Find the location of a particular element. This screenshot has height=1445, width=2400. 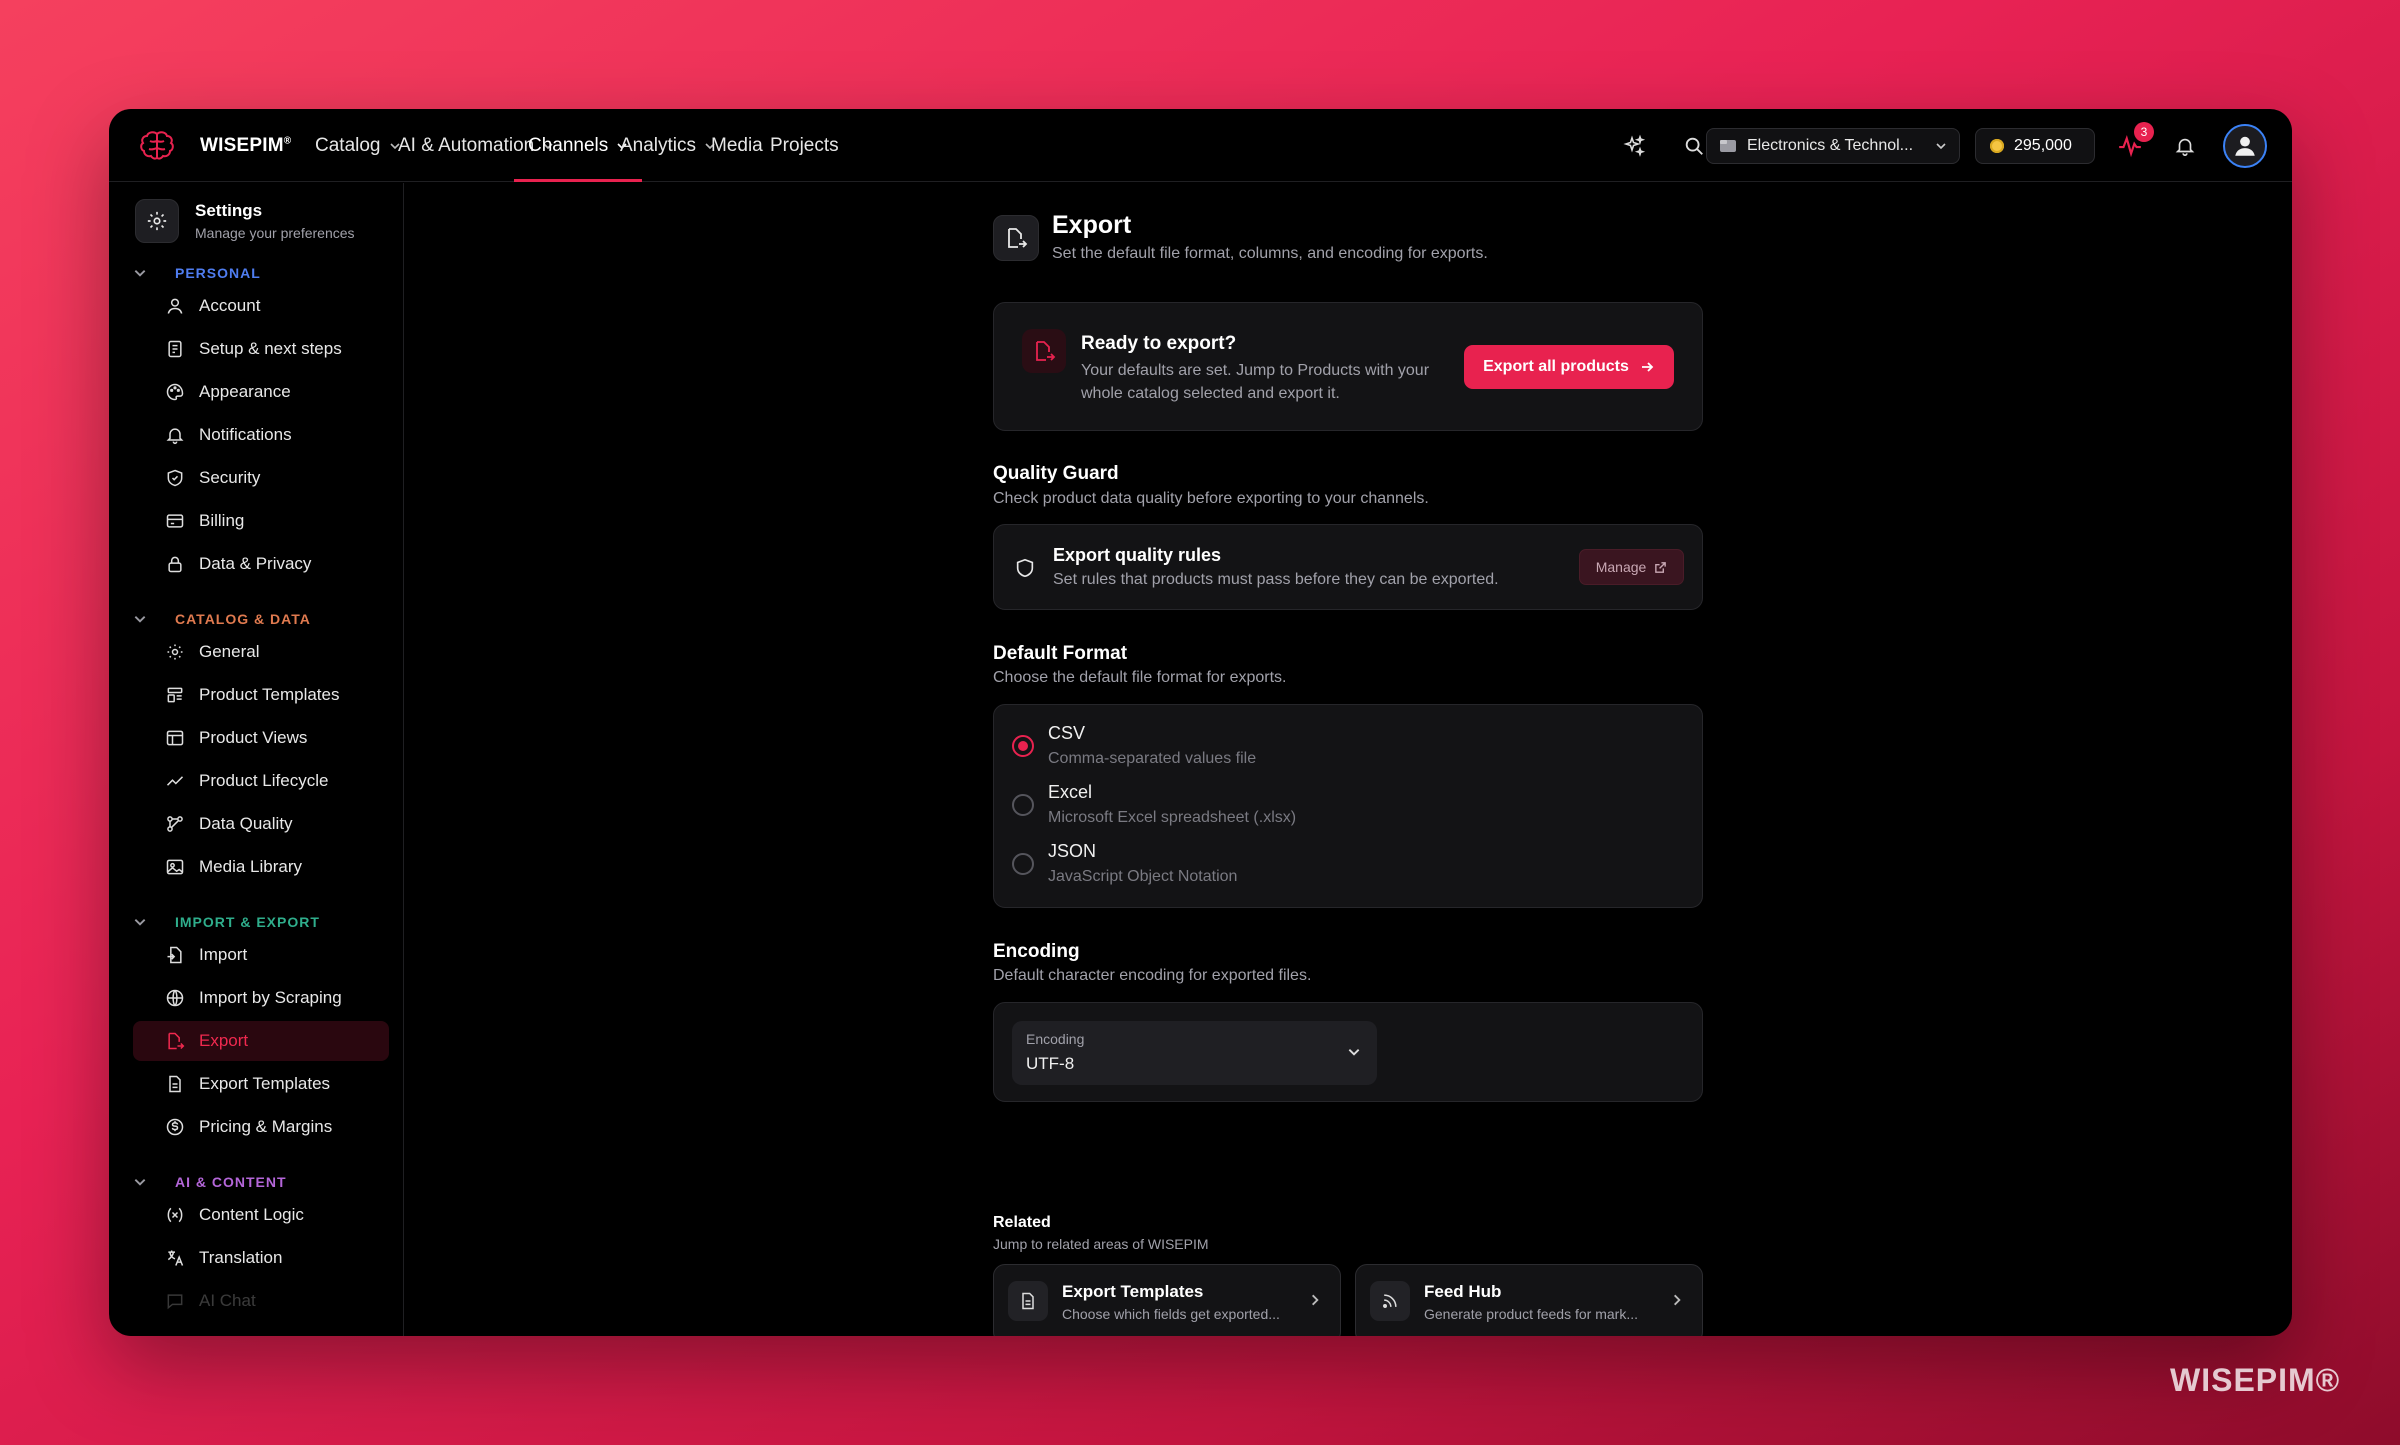

sidebar-item-label: Product Templates is located at coordinates (269, 694).